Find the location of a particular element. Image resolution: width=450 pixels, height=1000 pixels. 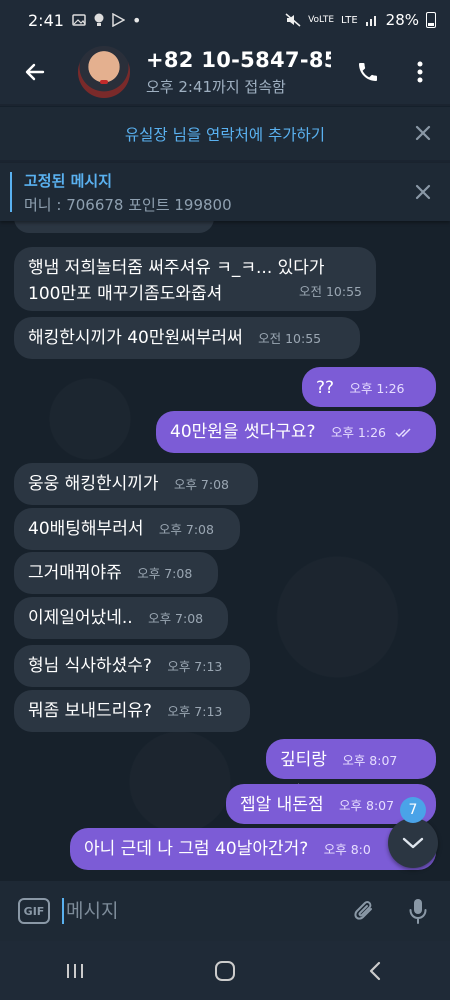

message-composer: GIF is located at coordinates (225, 911).